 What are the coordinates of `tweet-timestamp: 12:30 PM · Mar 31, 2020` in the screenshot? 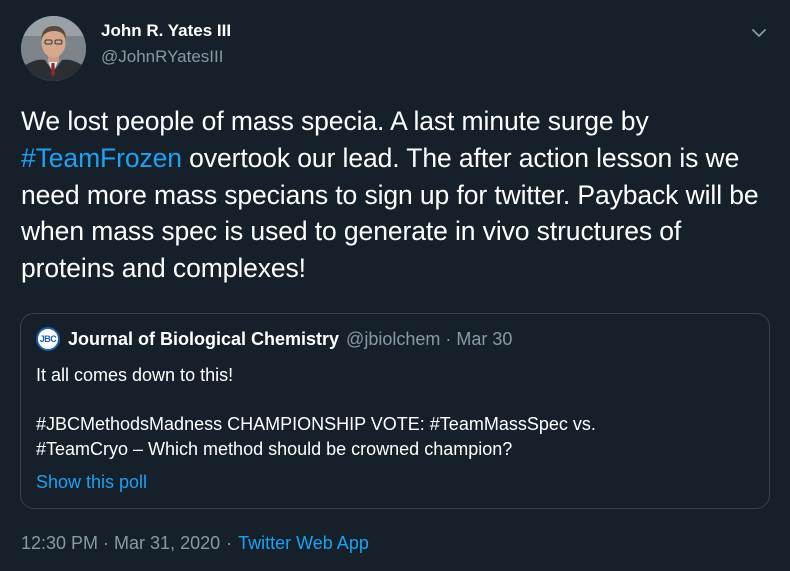 It's located at (120, 543).